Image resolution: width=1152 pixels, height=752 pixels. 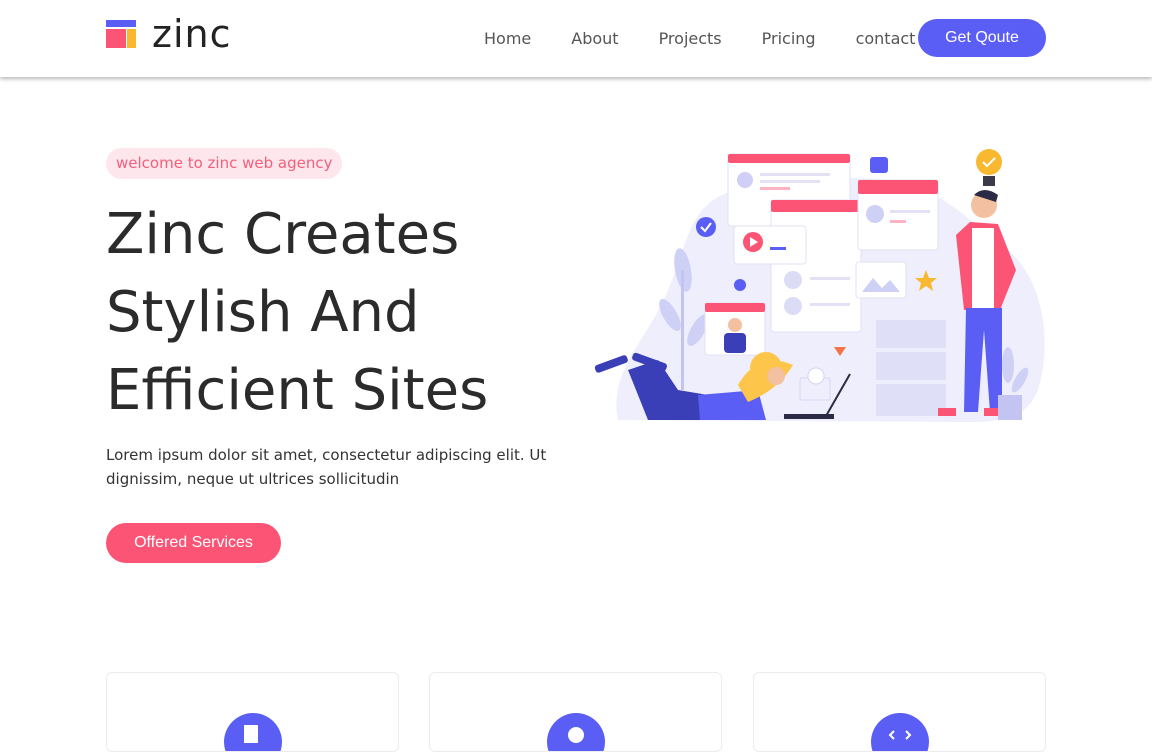 I want to click on code-icon, so click(x=899, y=732).